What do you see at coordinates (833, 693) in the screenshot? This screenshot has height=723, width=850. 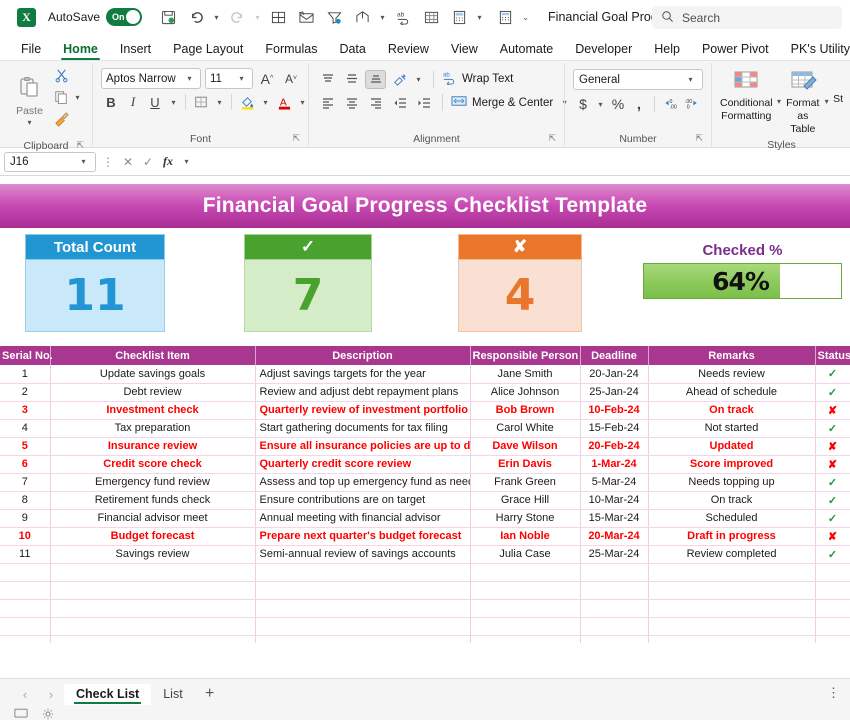 I see `kebab-icon: ⋮` at bounding box center [833, 693].